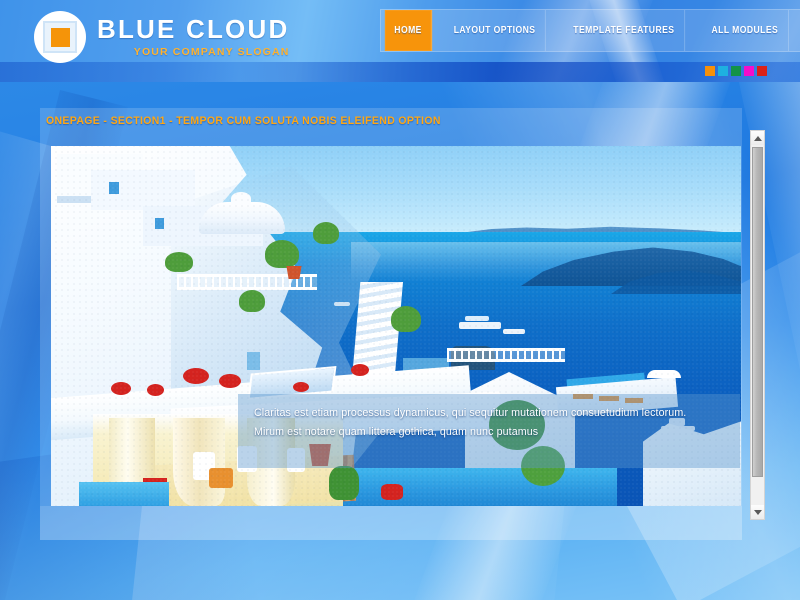  I want to click on brand-name: BLUE CLOUD, so click(193, 29).